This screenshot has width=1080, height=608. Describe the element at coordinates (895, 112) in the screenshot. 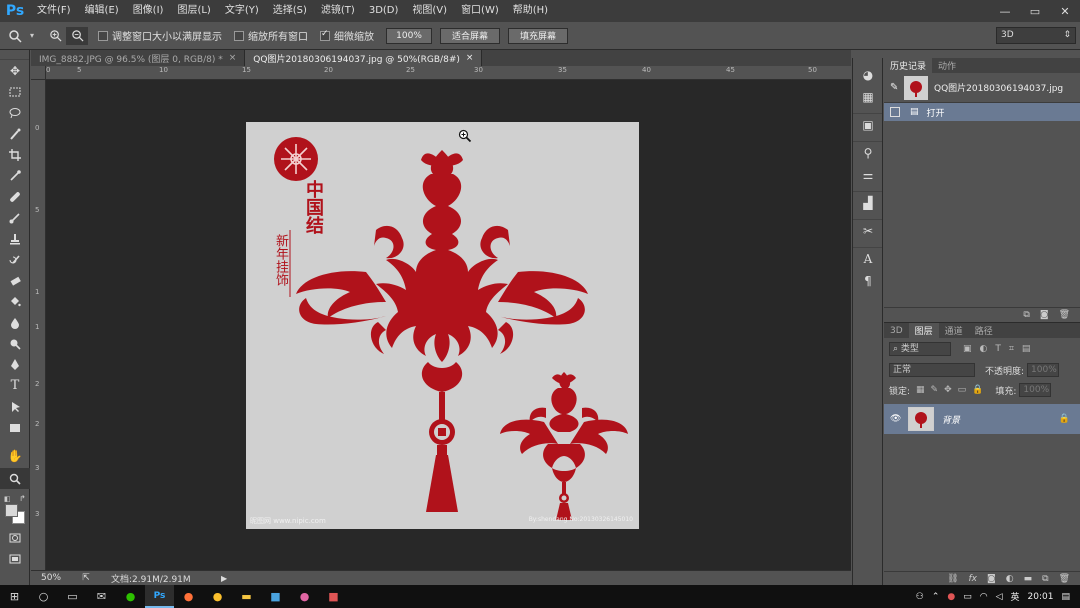

I see `history-source-checkbox` at that location.